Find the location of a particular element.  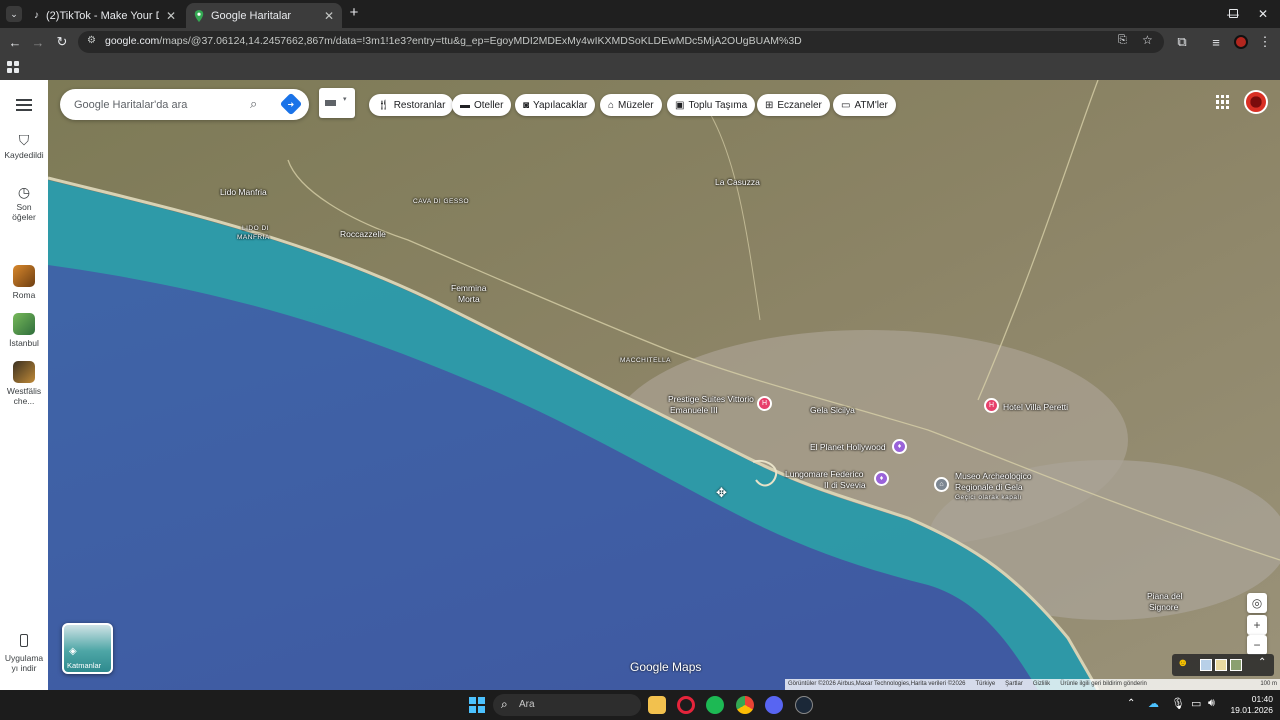

bookmark-icon: ⛉ is located at coordinates (24, 140).